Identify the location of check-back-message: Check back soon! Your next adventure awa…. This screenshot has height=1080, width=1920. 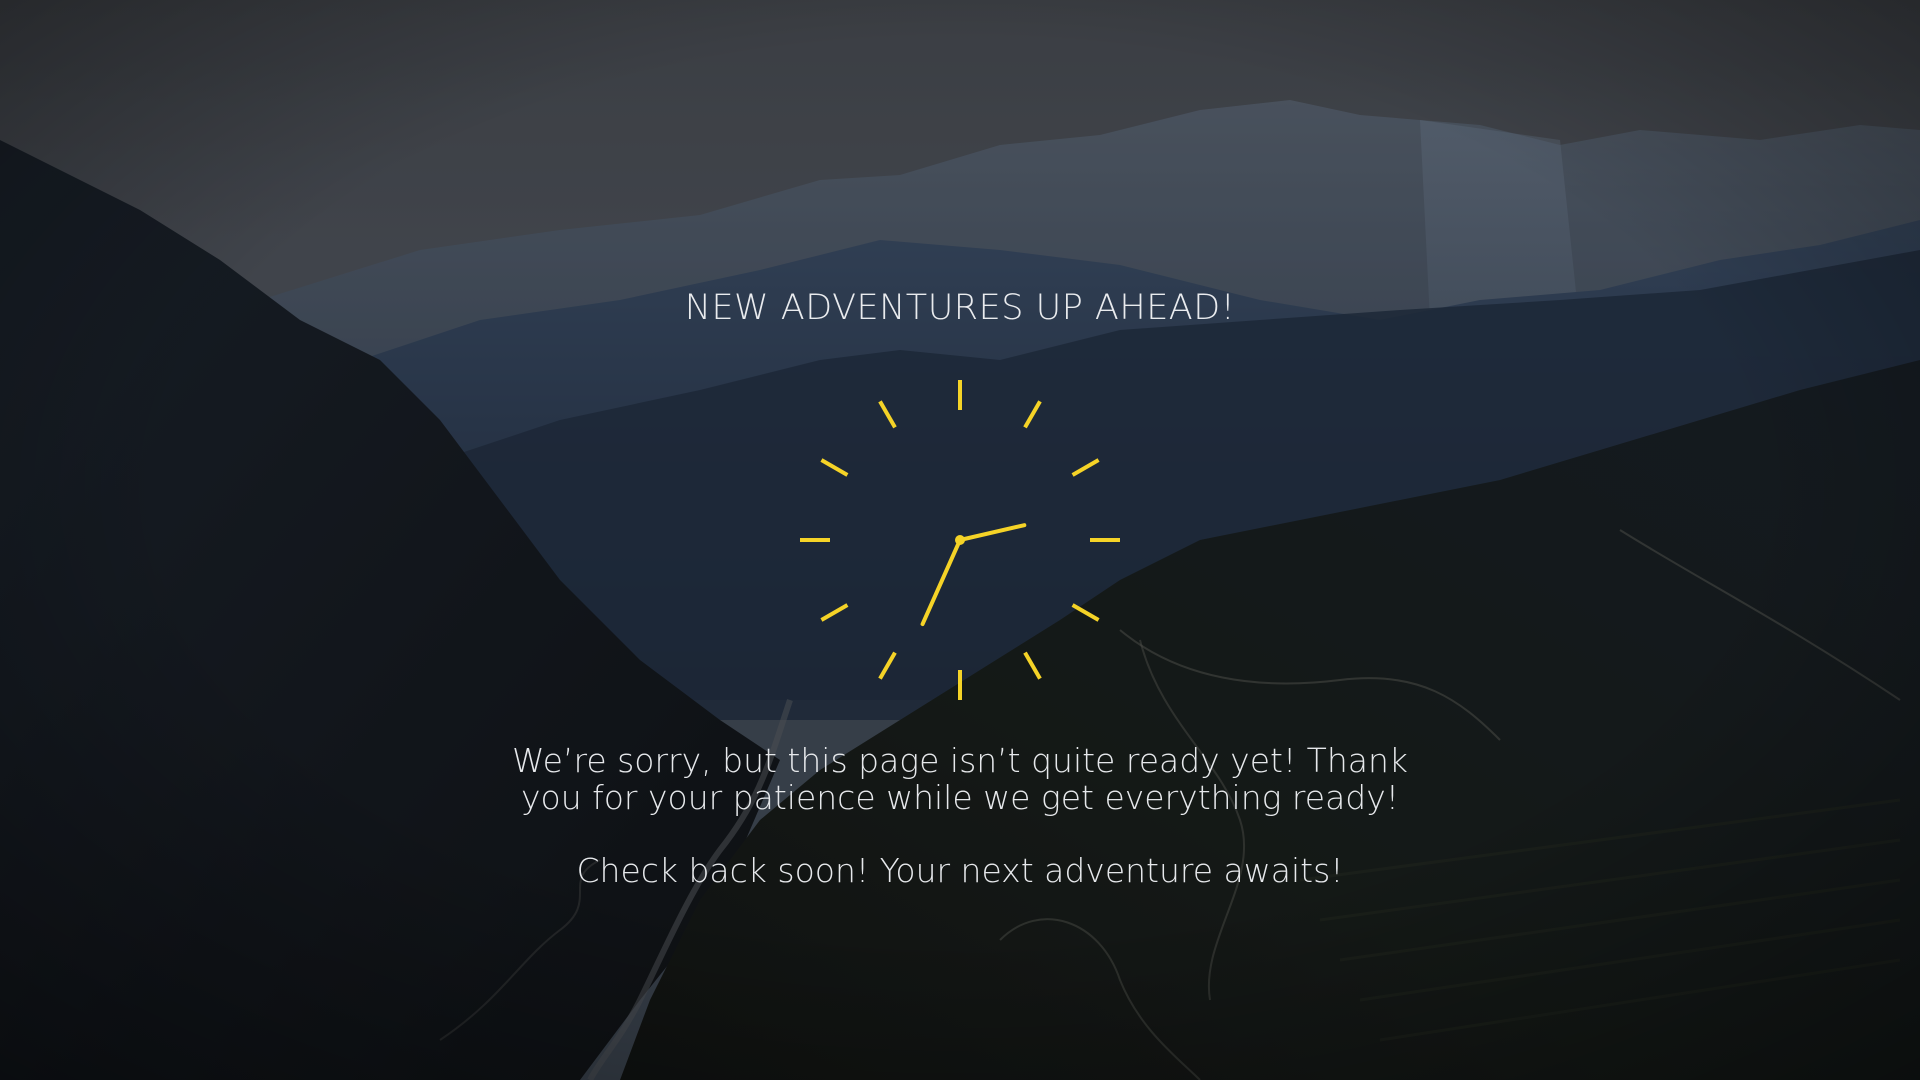
(960, 870).